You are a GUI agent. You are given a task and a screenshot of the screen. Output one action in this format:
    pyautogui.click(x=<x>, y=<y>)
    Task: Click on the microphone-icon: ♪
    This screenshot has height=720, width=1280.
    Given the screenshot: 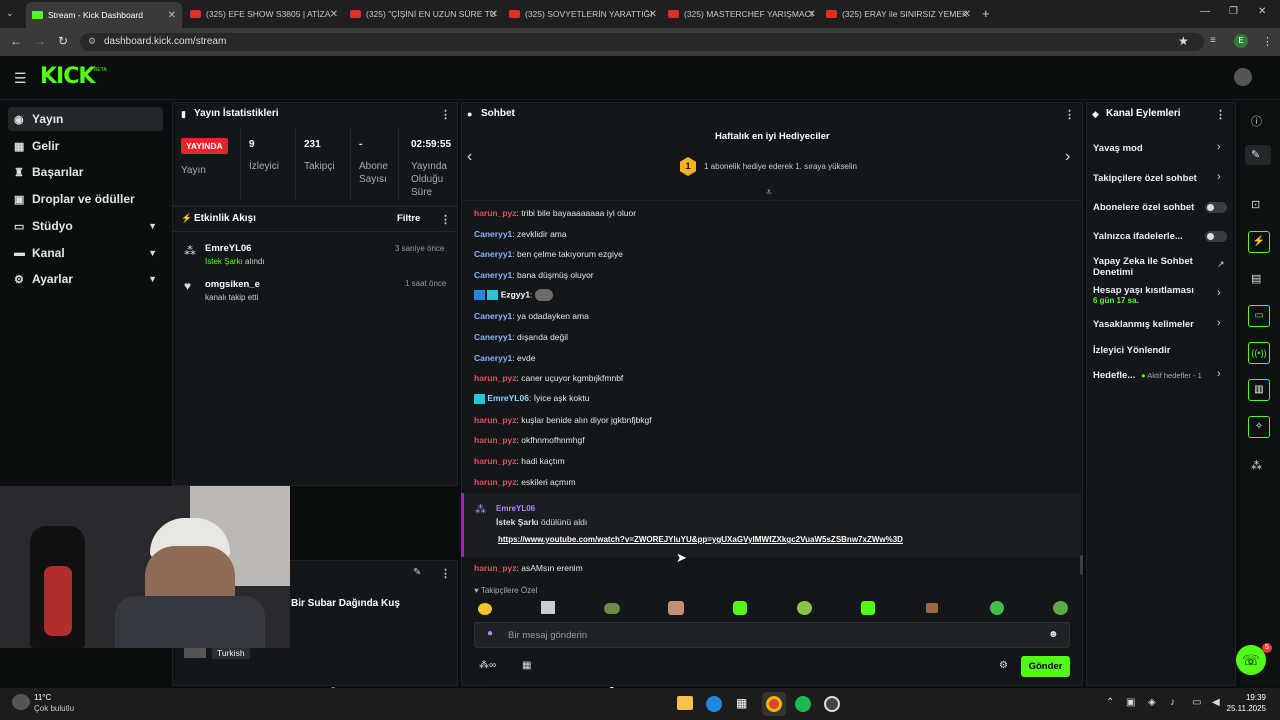 What is the action you would take?
    pyautogui.click(x=1172, y=702)
    